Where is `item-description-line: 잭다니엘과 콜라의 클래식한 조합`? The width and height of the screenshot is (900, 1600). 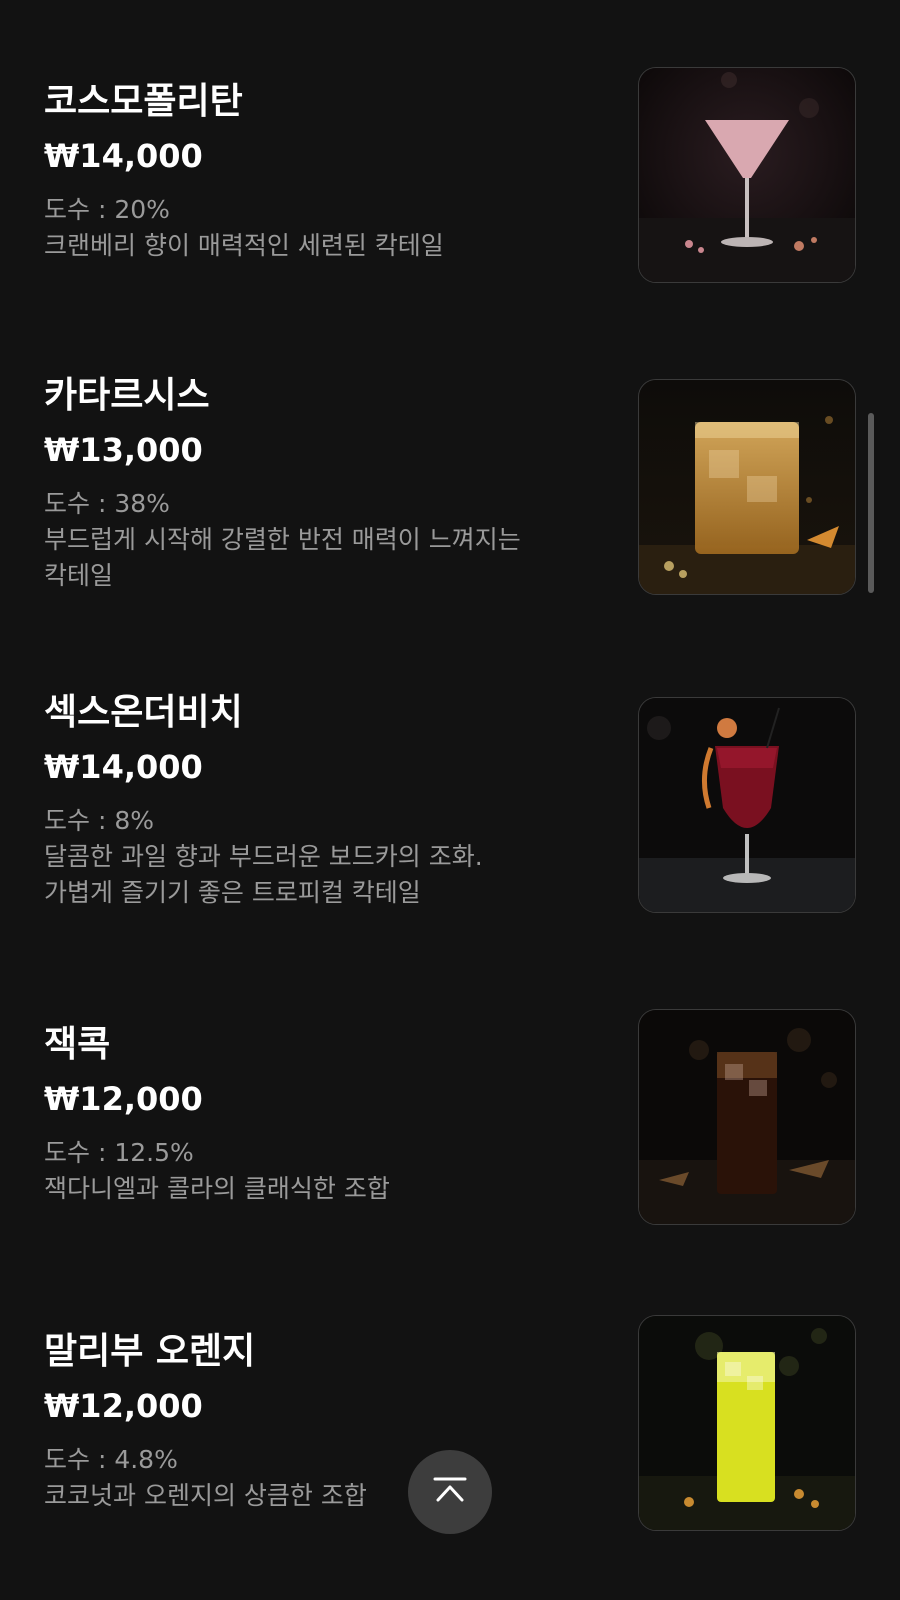 item-description-line: 잭다니엘과 콜라의 클래식한 조합 is located at coordinates (217, 1188).